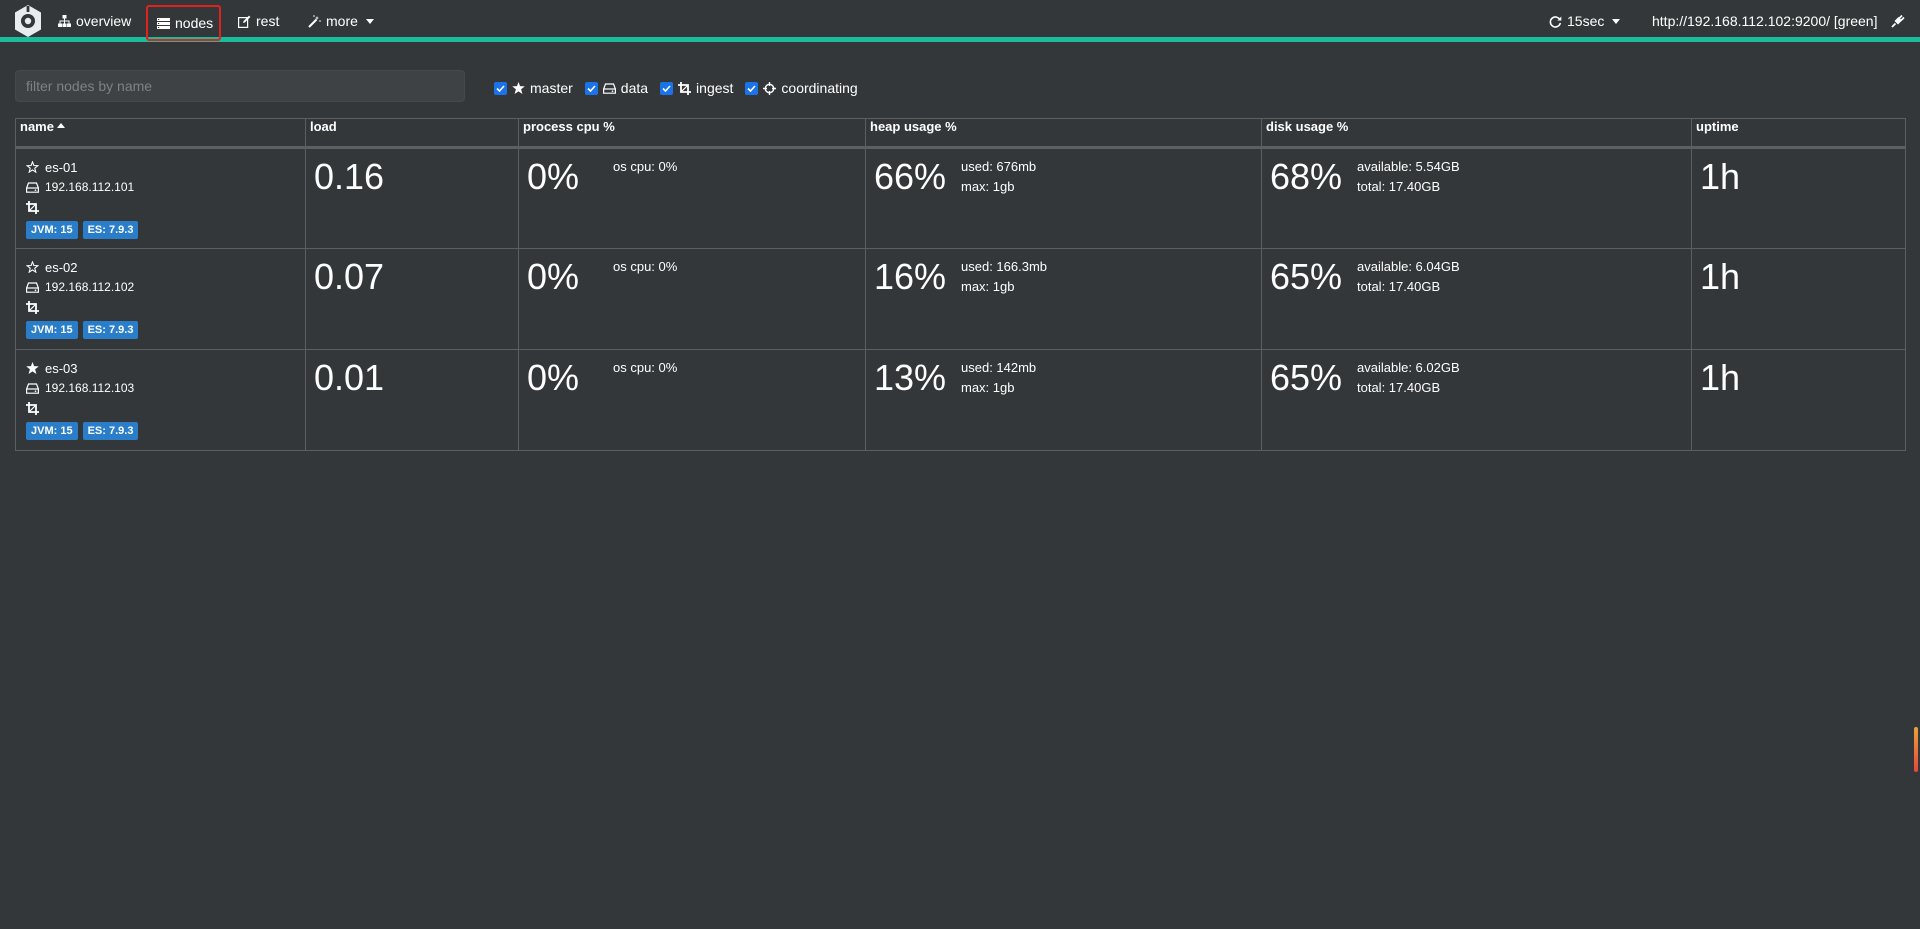  I want to click on node-name-line: es-01, so click(161, 167).